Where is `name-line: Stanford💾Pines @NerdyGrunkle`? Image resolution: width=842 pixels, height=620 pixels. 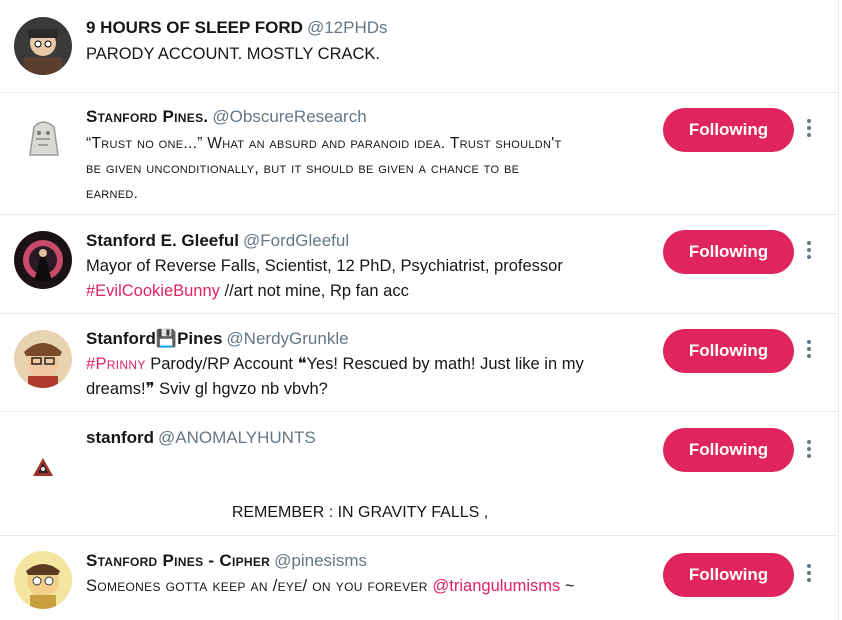 name-line: Stanford💾Pines @NerdyGrunkle is located at coordinates (217, 339).